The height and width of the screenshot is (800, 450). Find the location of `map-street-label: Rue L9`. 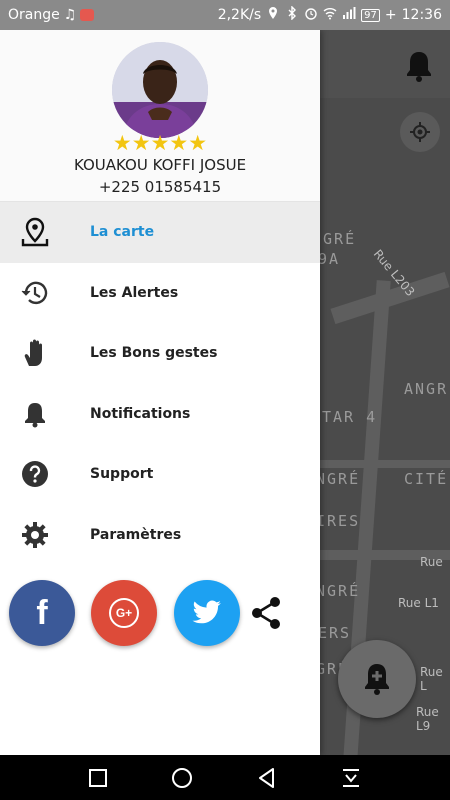

map-street-label: Rue L9 is located at coordinates (427, 719).